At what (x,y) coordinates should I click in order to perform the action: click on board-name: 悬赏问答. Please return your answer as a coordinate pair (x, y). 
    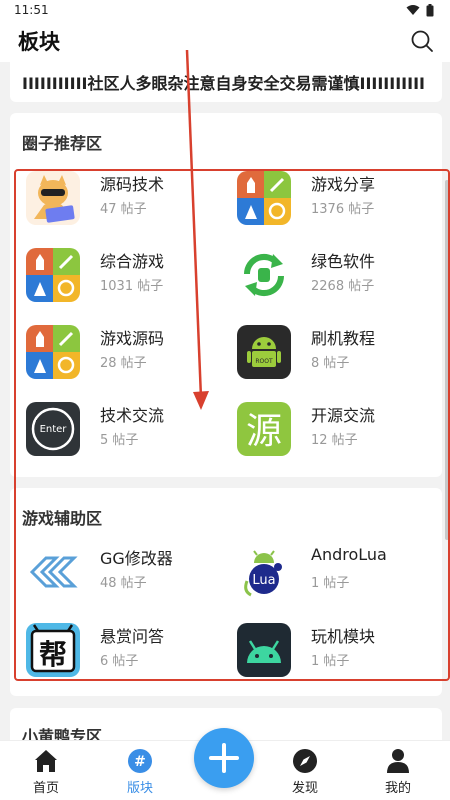
    Looking at the image, I should click on (132, 636).